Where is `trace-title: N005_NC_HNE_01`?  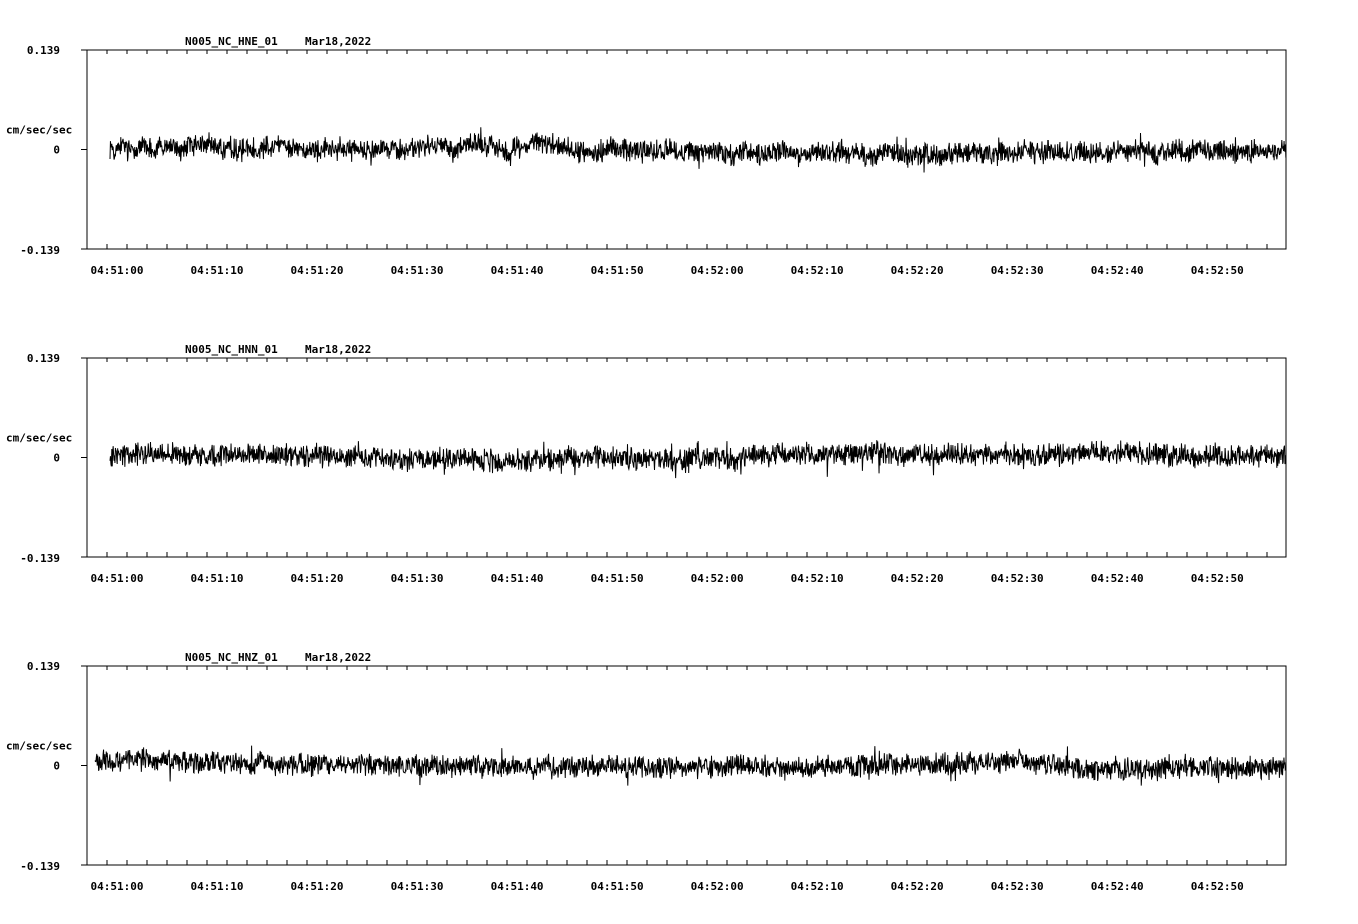 trace-title: N005_NC_HNE_01 is located at coordinates (231, 41).